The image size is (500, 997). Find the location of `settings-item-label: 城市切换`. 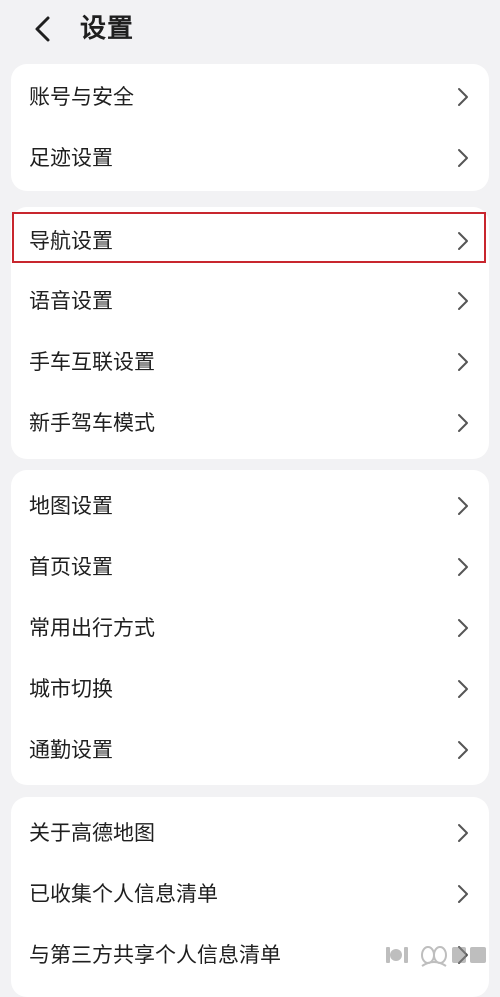

settings-item-label: 城市切换 is located at coordinates (71, 688).